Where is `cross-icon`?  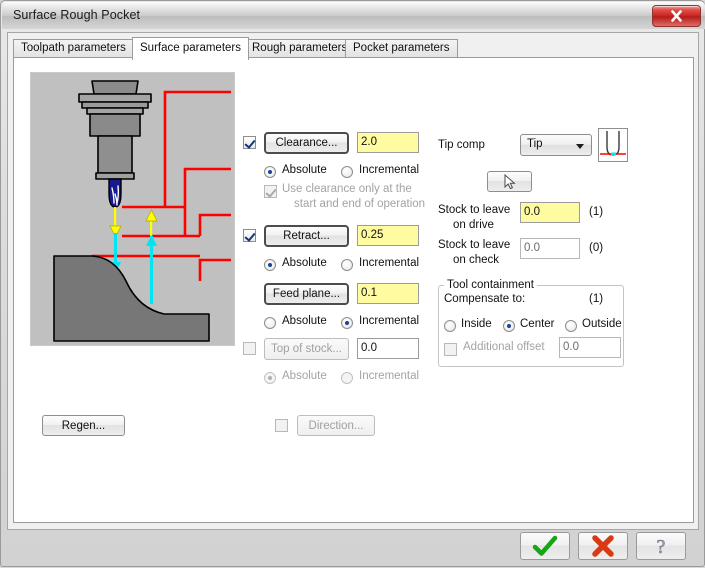
cross-icon is located at coordinates (603, 546).